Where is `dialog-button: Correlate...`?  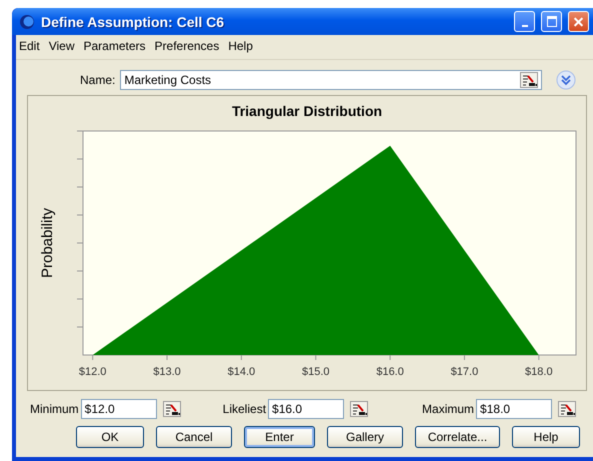 dialog-button: Correlate... is located at coordinates (457, 437).